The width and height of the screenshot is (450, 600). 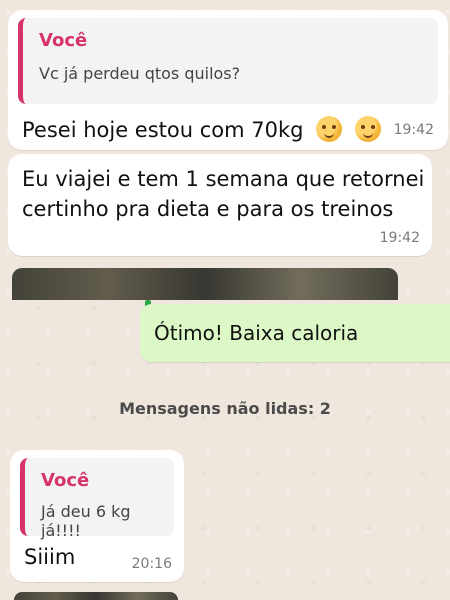 I want to click on quoted-text: Vc já perdeu qtos quilos?, so click(x=140, y=73).